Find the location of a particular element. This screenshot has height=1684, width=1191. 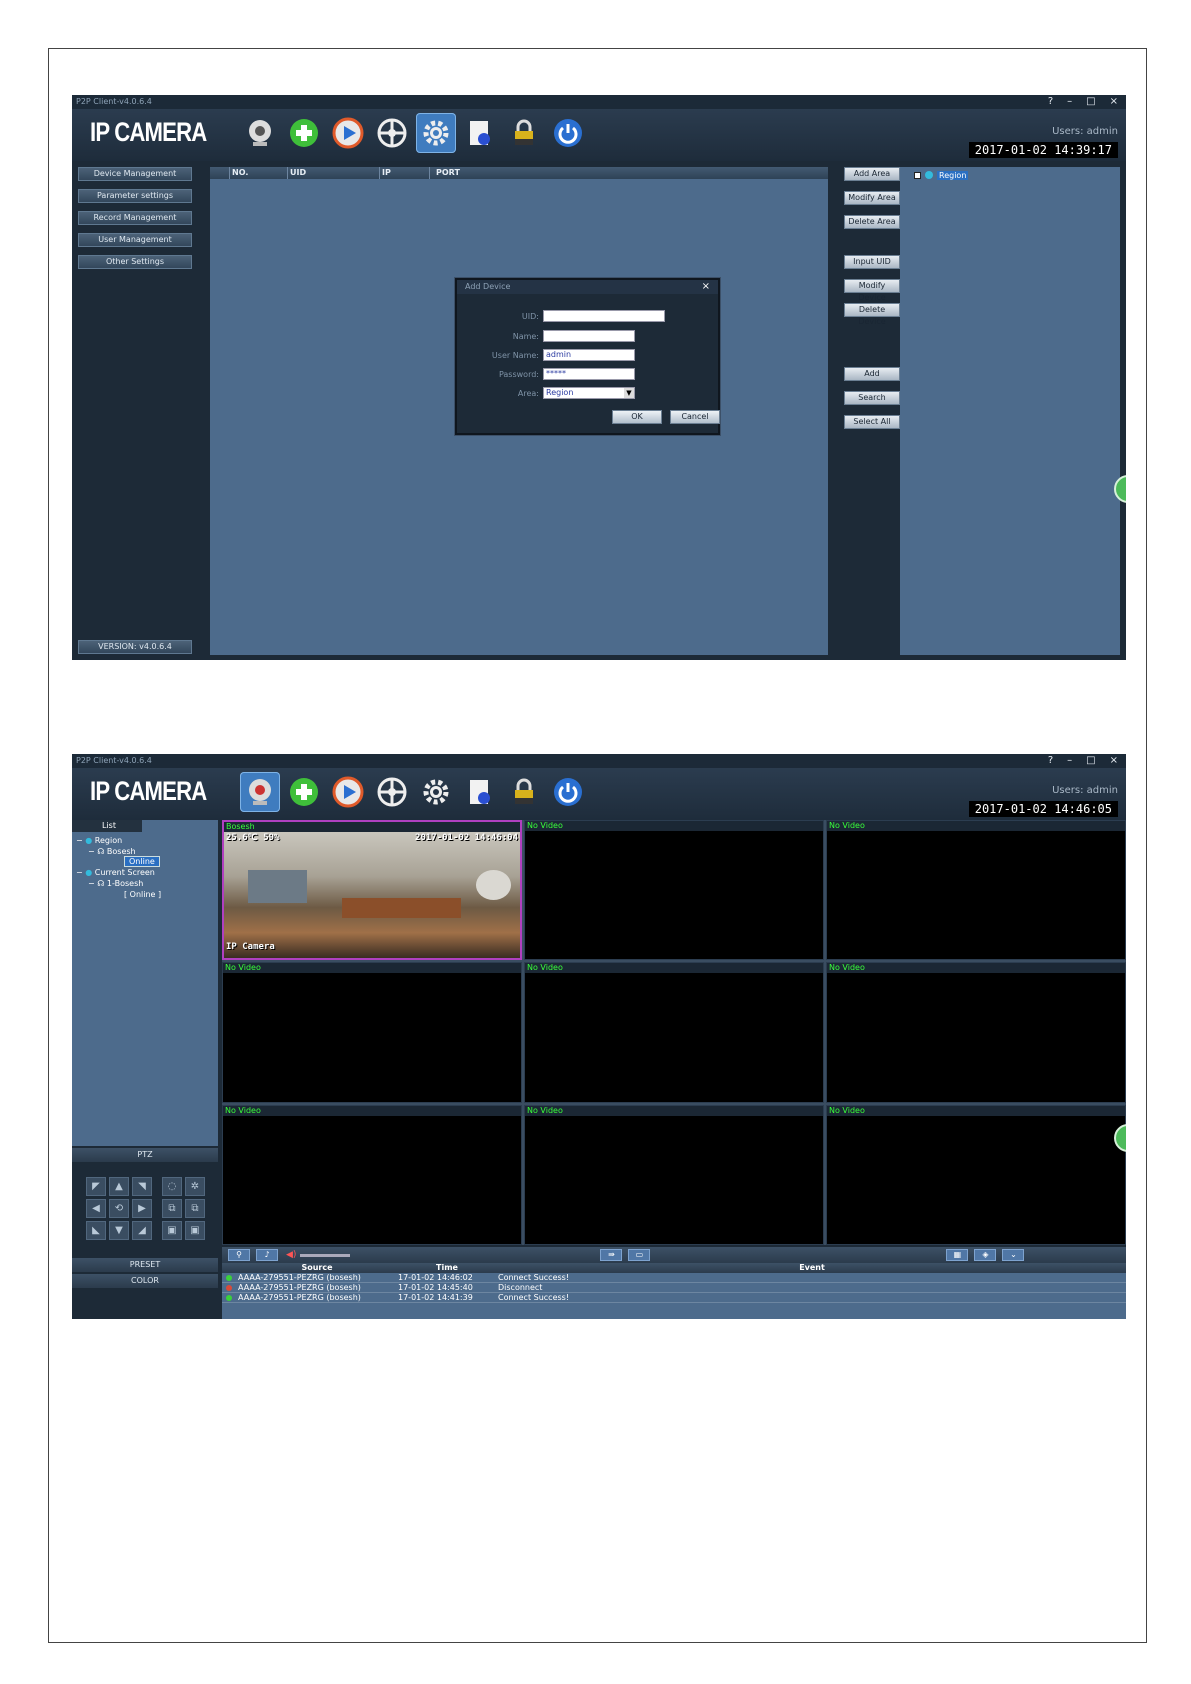

tree-item-region: − ● Region is located at coordinates (99, 840).